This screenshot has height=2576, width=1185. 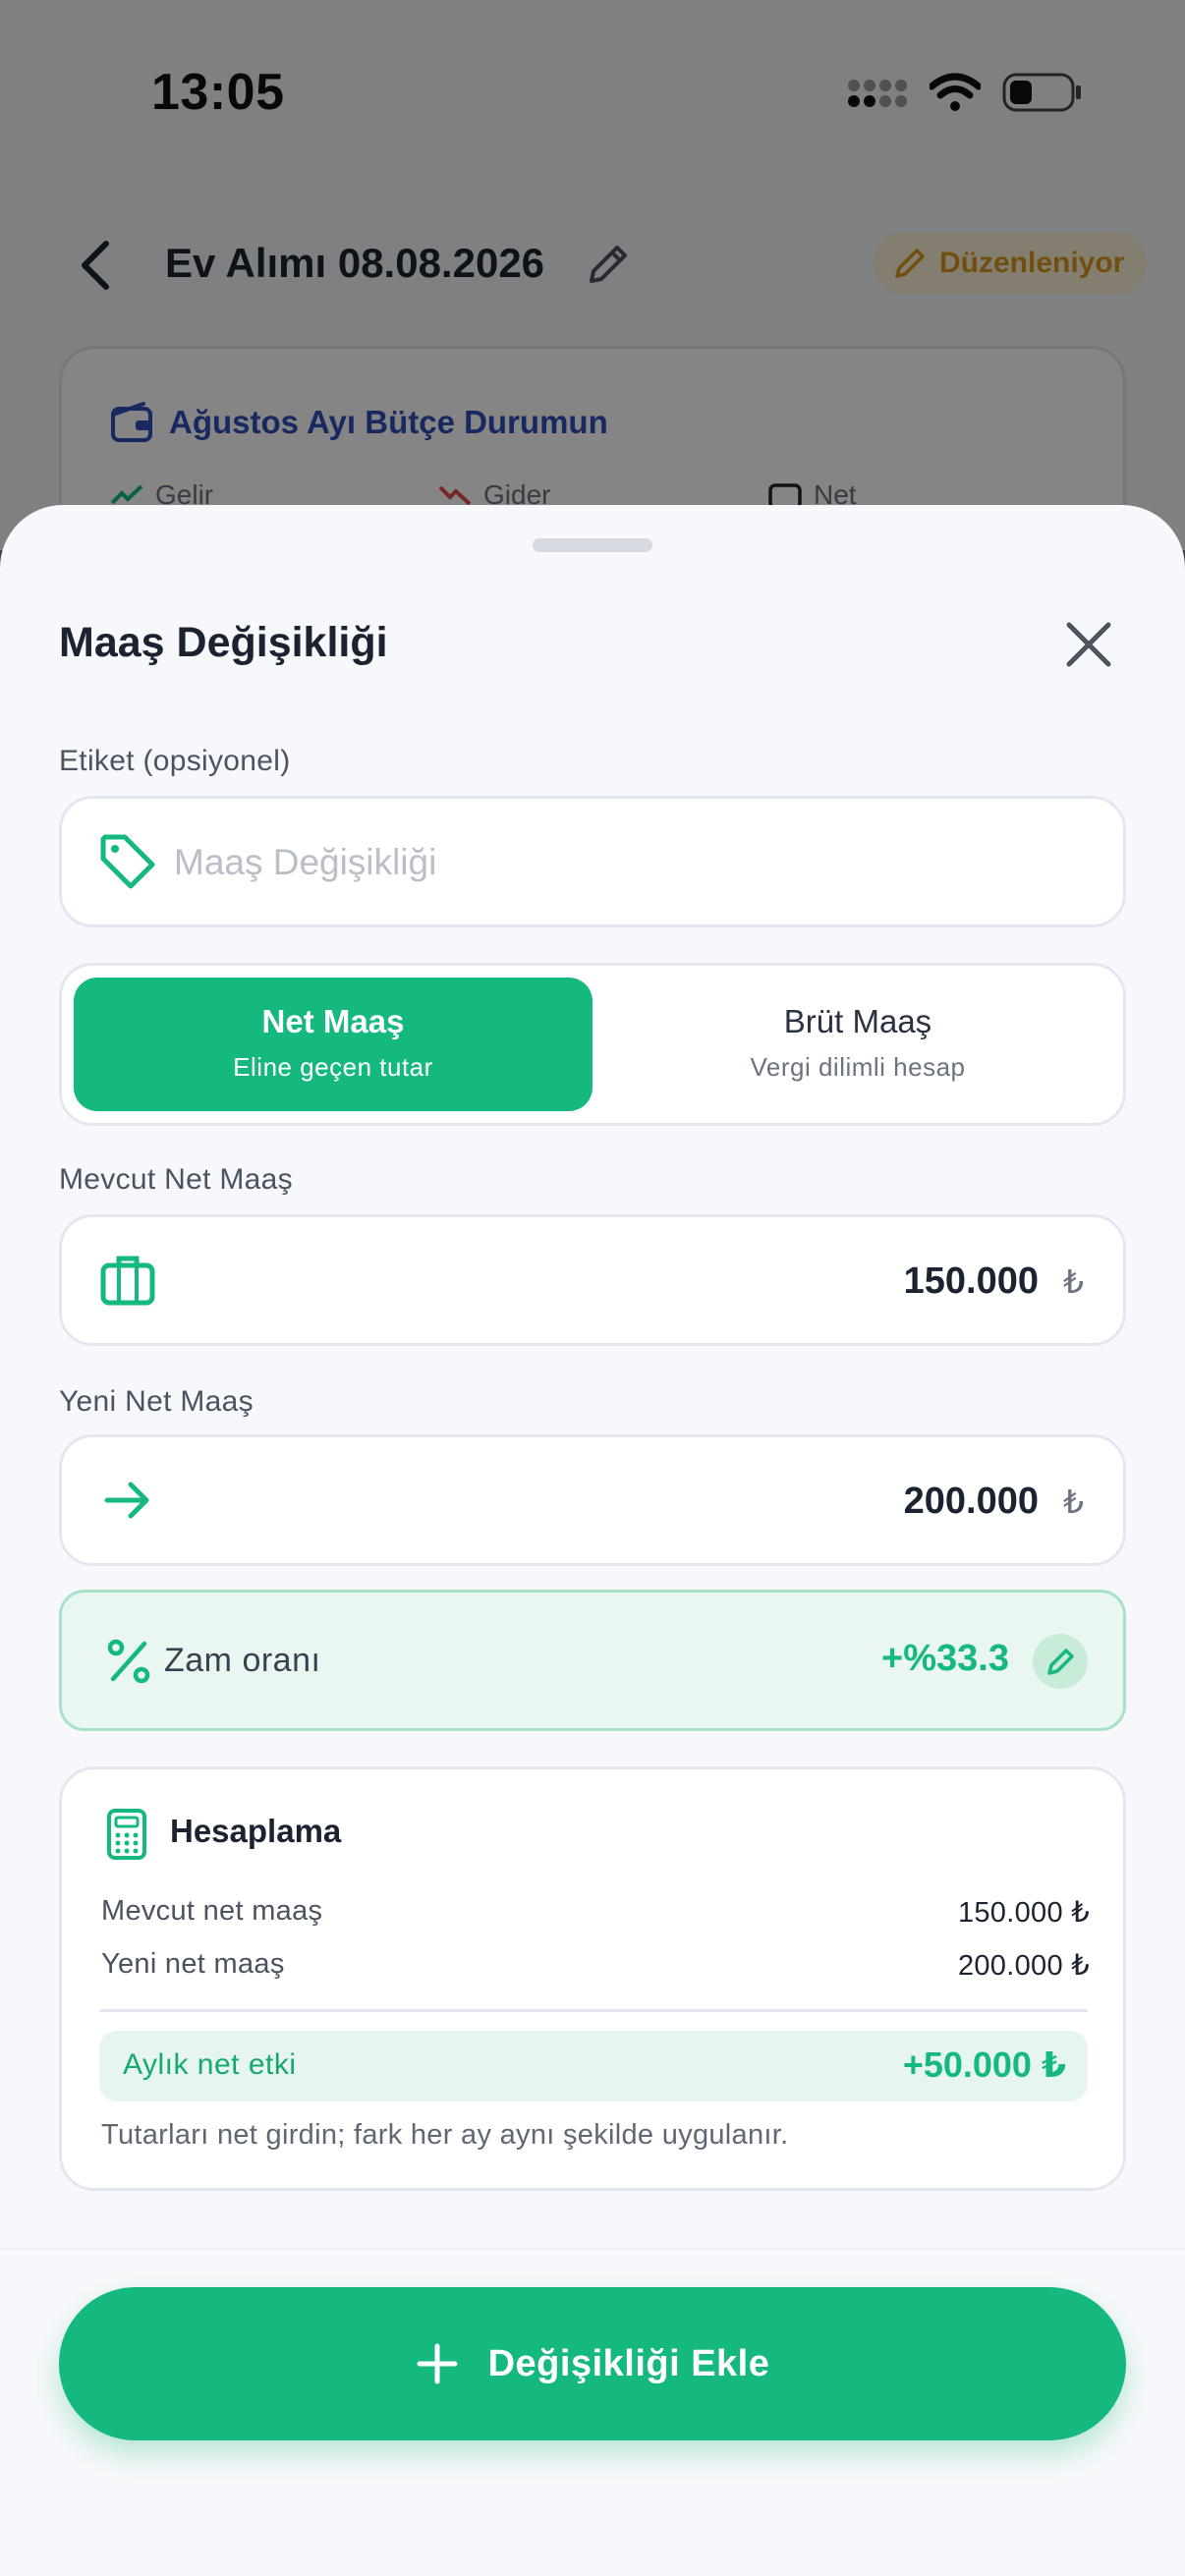 I want to click on label-field-label: Etiket (opsiyonel), so click(x=175, y=761).